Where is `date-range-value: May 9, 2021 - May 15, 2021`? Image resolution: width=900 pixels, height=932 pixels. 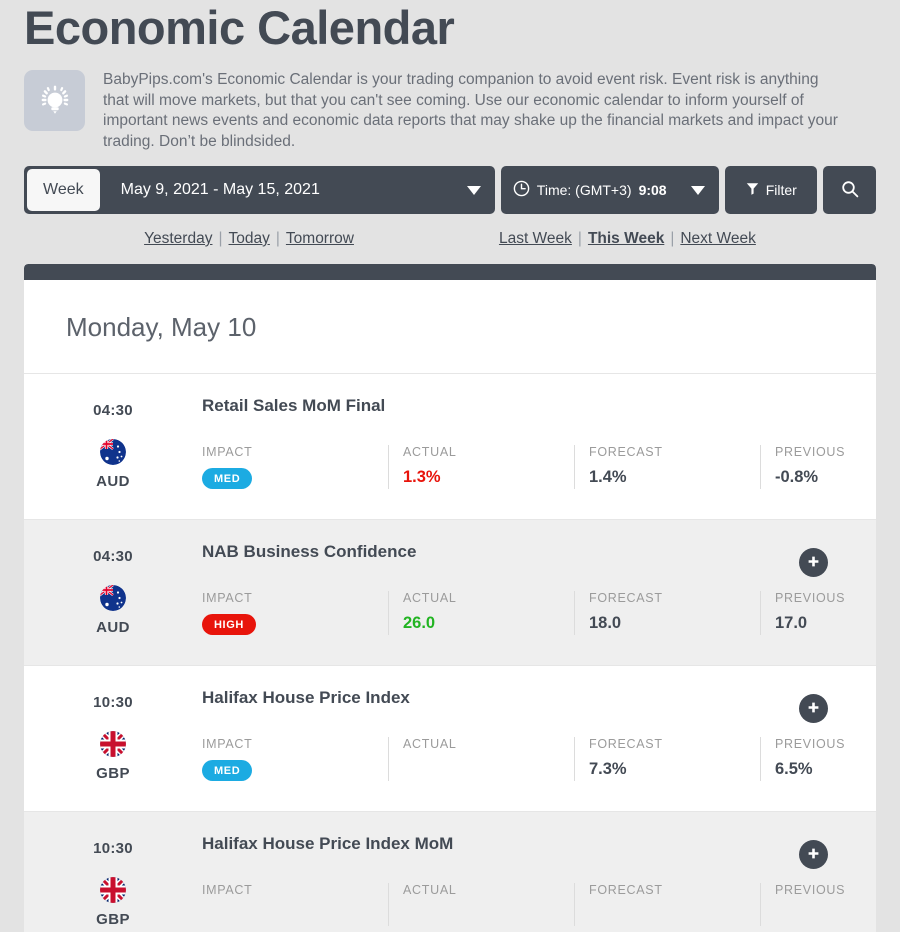 date-range-value: May 9, 2021 - May 15, 2021 is located at coordinates (220, 189).